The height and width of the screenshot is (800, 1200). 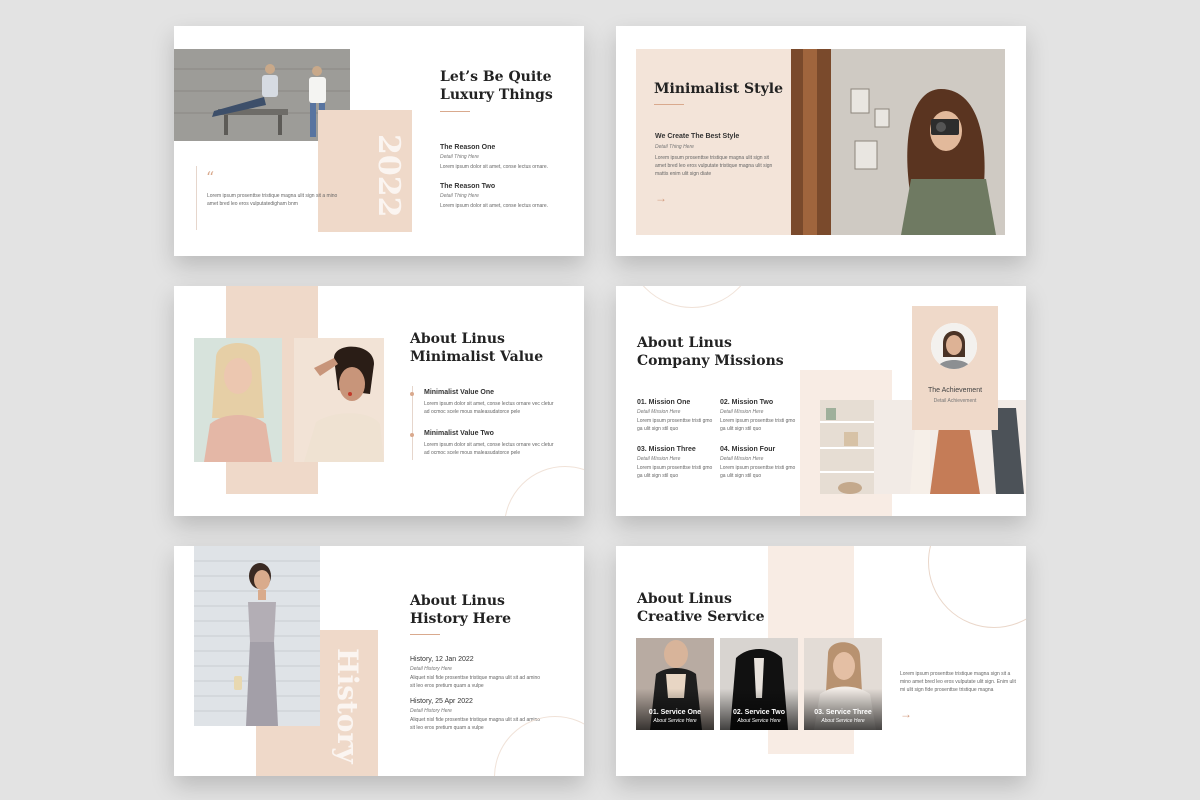 What do you see at coordinates (412, 423) in the screenshot?
I see `timeline-line` at bounding box center [412, 423].